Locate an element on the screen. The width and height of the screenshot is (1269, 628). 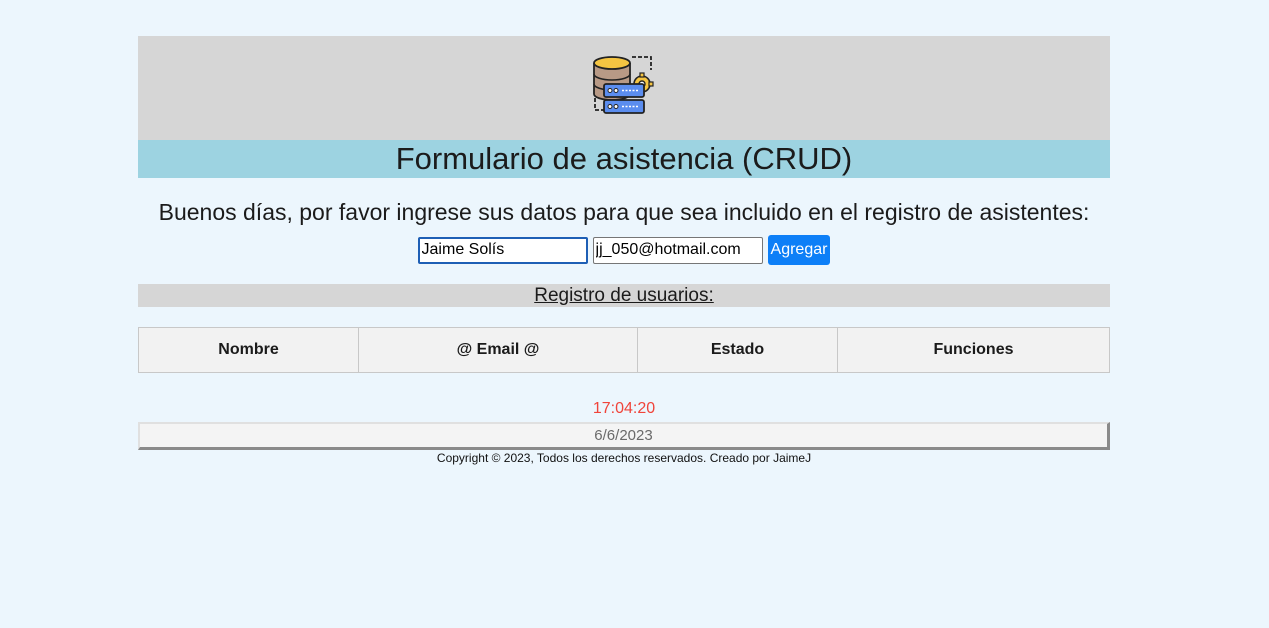
email-input is located at coordinates (677, 250).